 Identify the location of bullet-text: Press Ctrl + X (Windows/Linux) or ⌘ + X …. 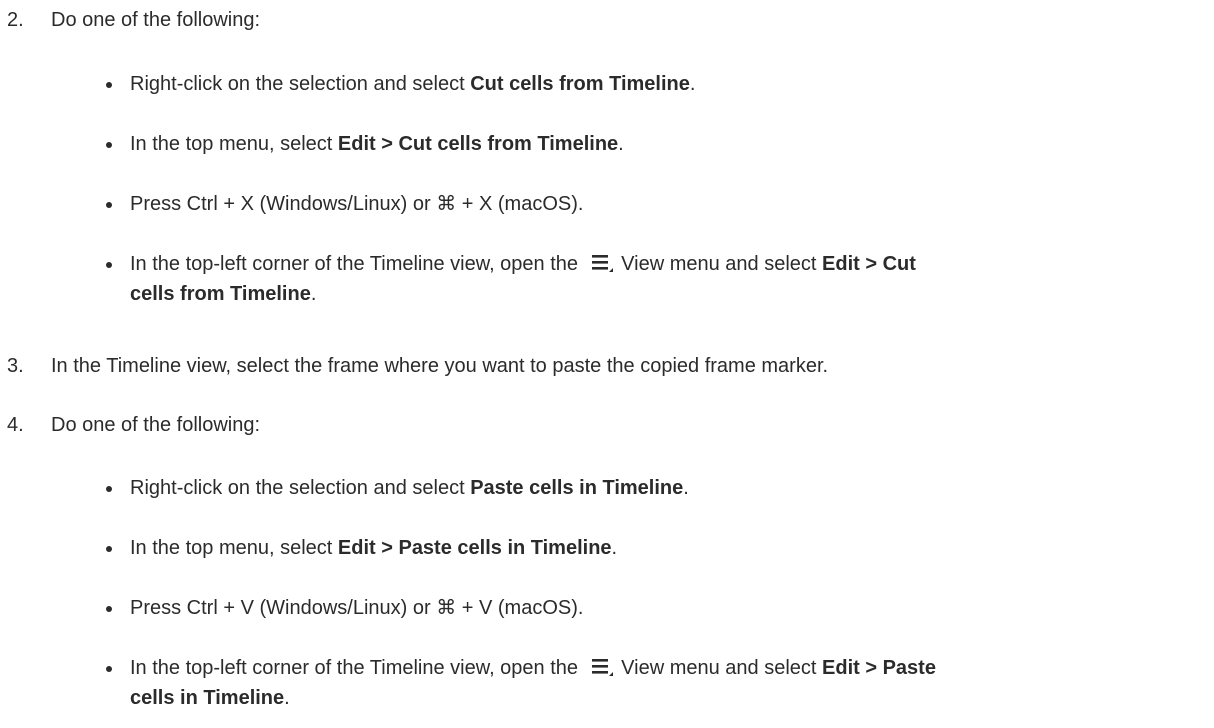
(357, 204).